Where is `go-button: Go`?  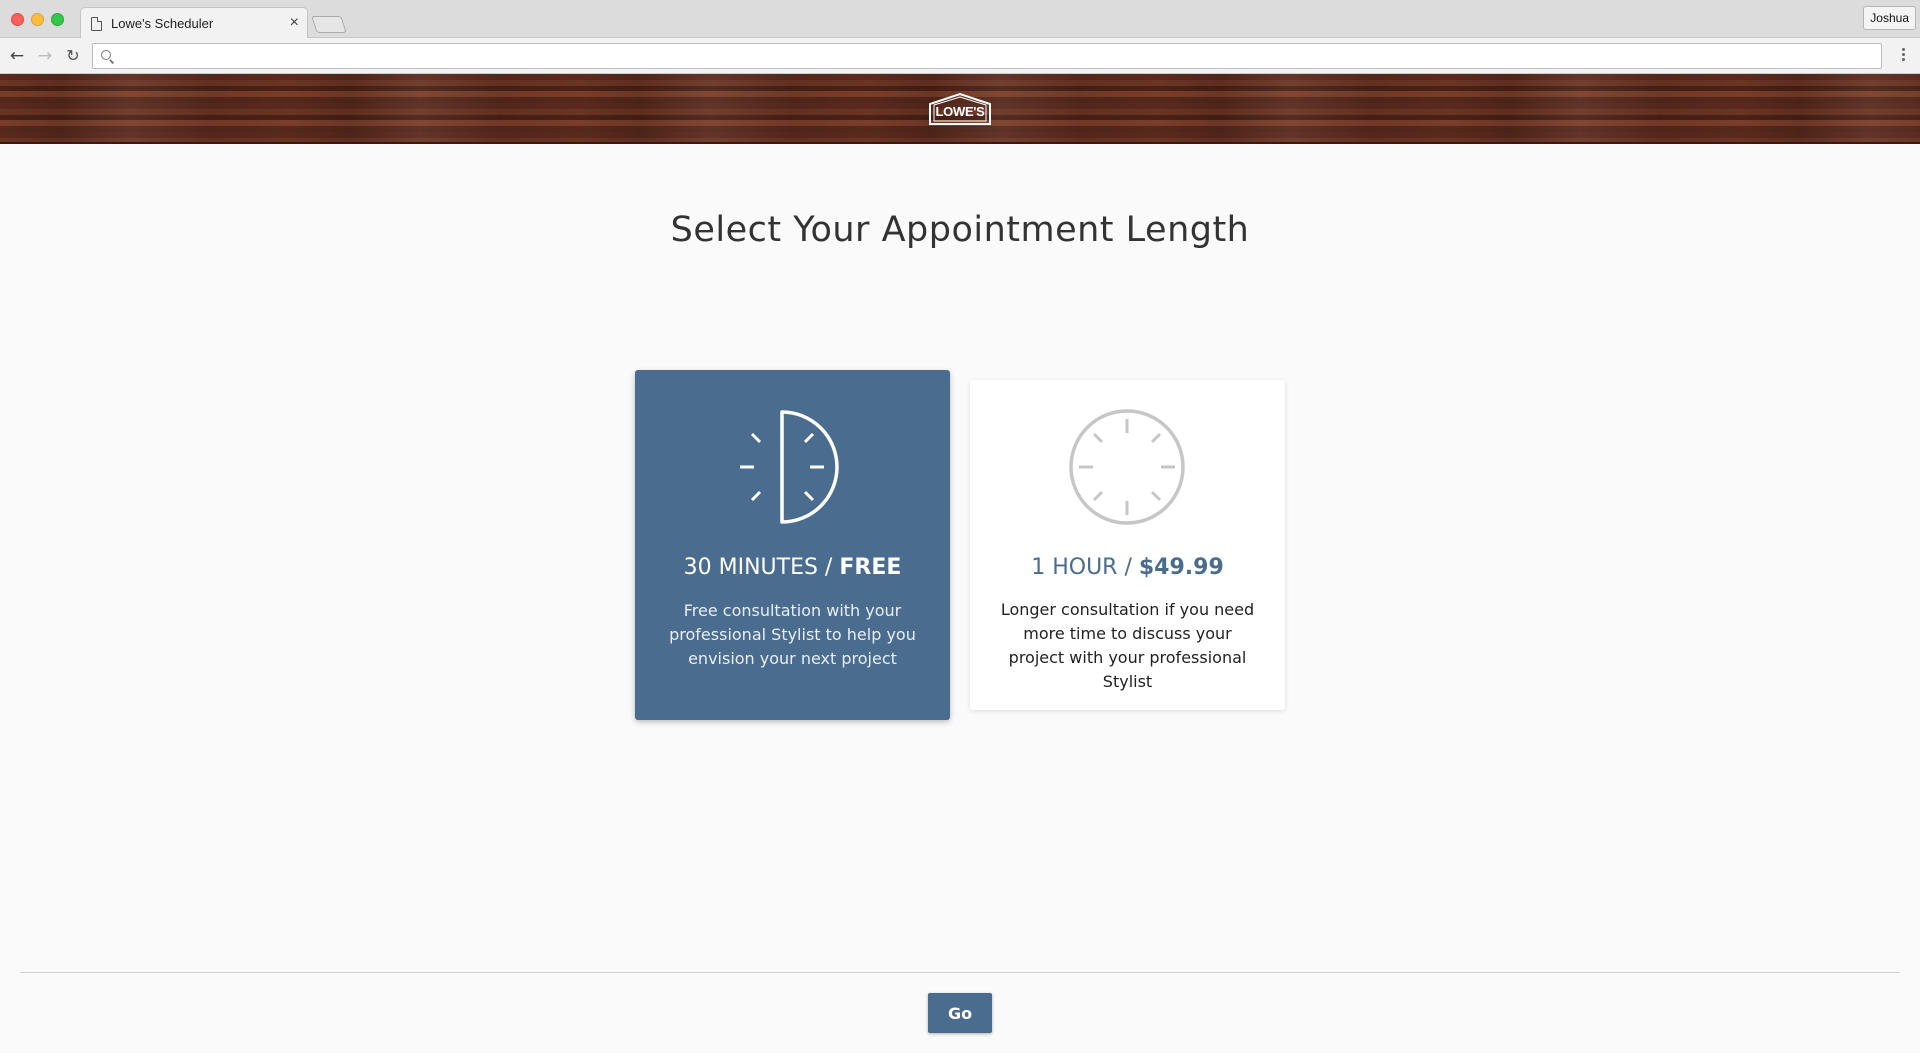
go-button: Go is located at coordinates (960, 1013).